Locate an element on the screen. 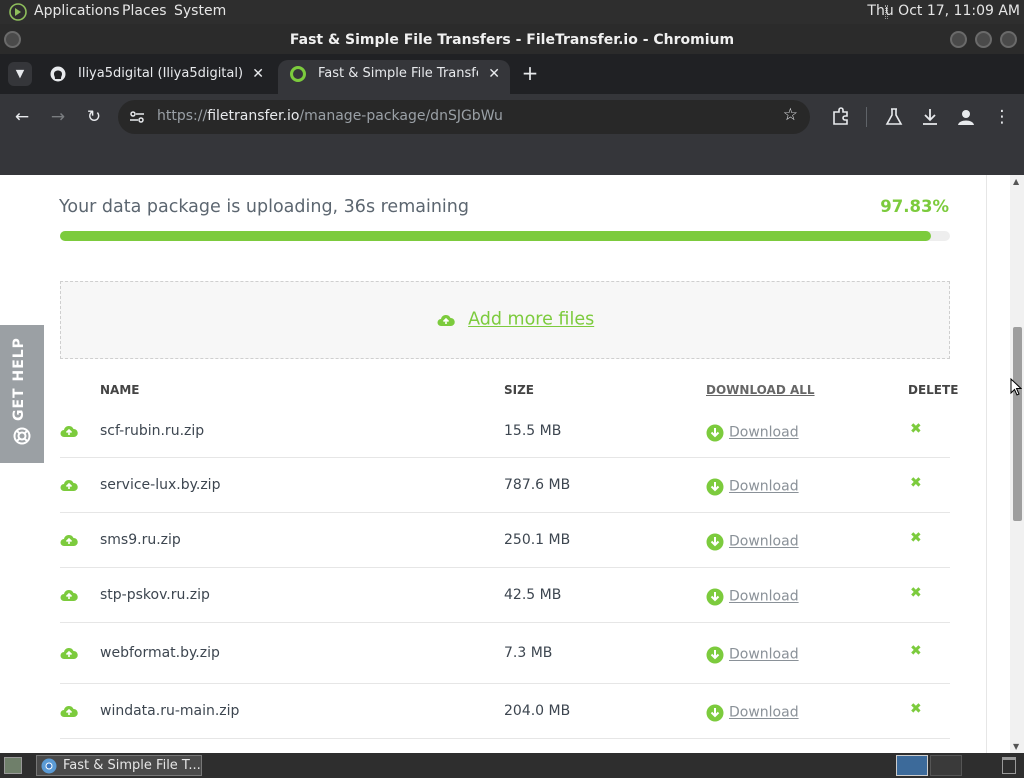  menu-system: System is located at coordinates (200, 11).